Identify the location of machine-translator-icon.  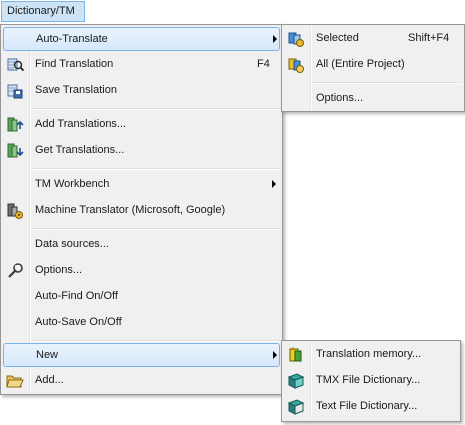
(15, 211).